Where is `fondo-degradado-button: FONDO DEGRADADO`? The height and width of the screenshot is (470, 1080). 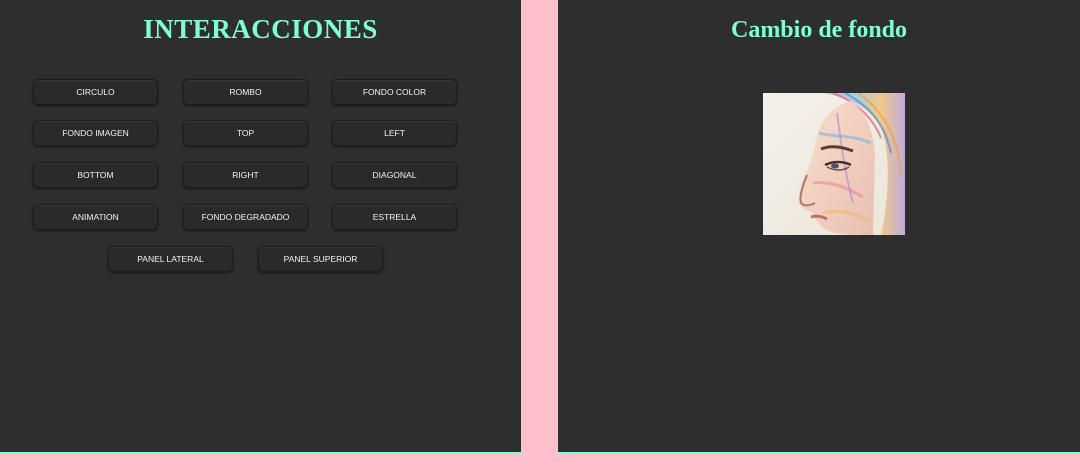 fondo-degradado-button: FONDO DEGRADADO is located at coordinates (245, 217).